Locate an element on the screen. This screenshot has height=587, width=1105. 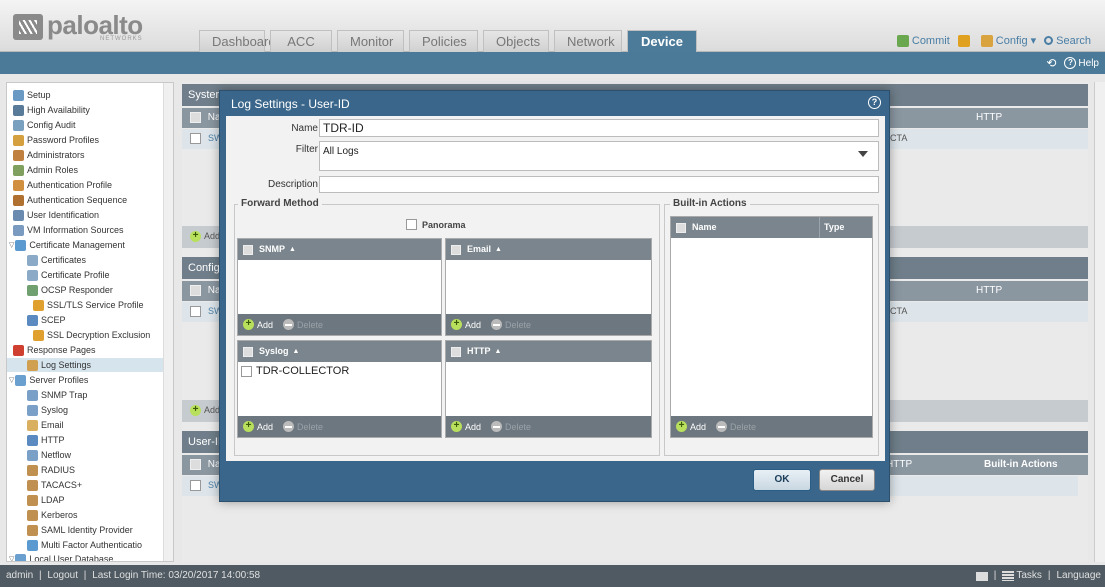
tab-acc: ACC is located at coordinates (301, 41).